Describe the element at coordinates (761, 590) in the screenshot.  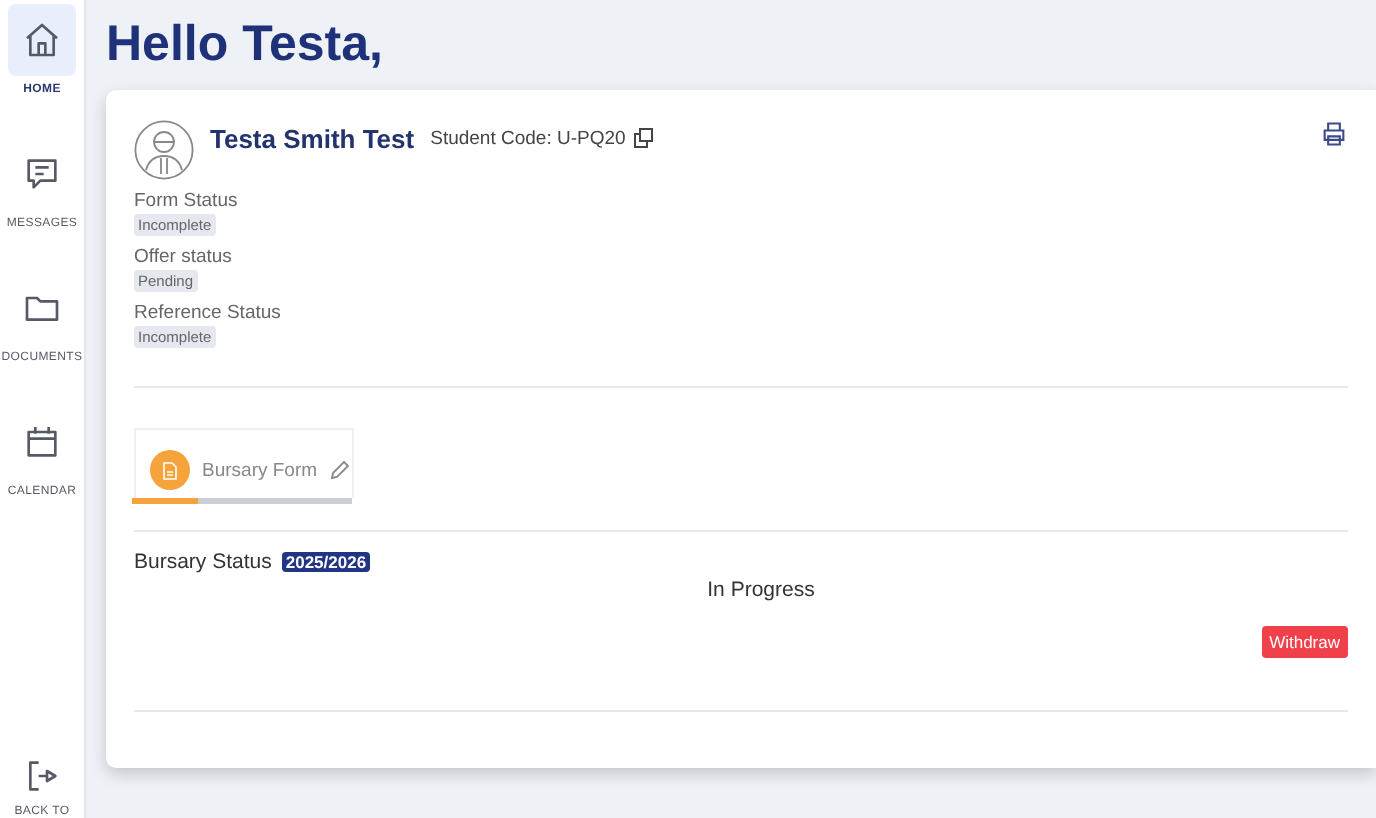
I see `bursary-status: In Progress` at that location.